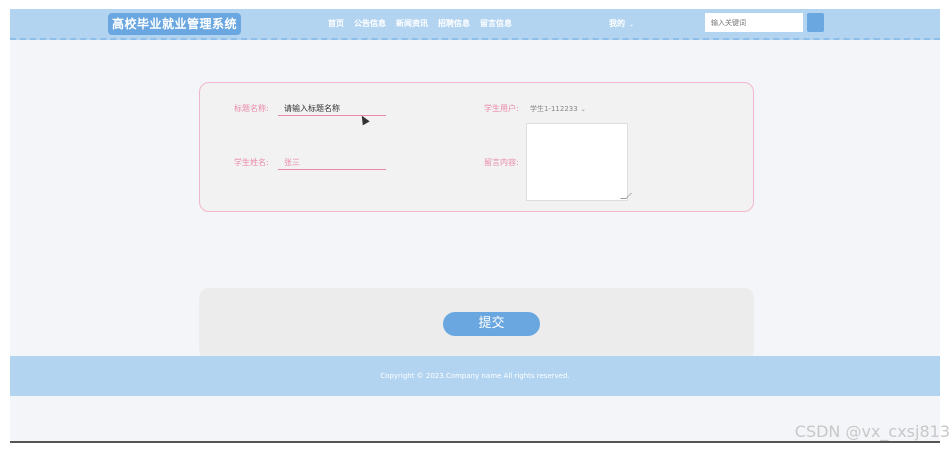 The height and width of the screenshot is (451, 950). I want to click on main-nav: 首页 公告信息 新闻资讯 招聘信息 留言信息, so click(425, 23).